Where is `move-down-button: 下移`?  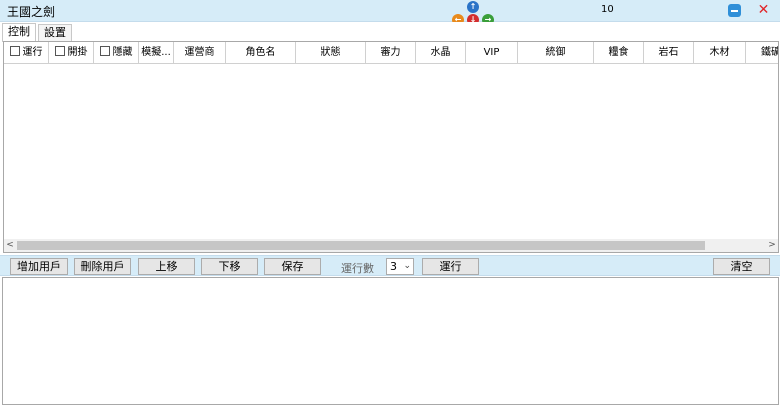
move-down-button: 下移 is located at coordinates (229, 266).